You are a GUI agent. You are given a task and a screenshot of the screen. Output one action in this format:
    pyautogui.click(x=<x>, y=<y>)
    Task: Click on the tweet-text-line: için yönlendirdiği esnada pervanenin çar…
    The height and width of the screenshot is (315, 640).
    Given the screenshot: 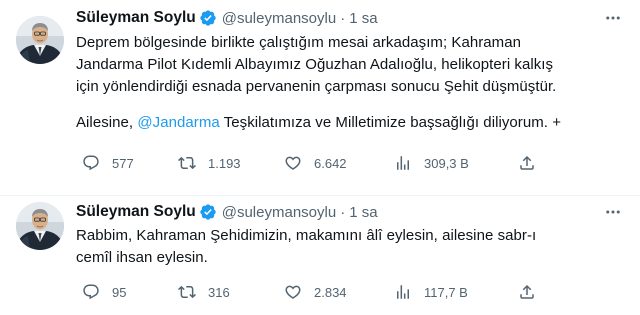 What is the action you would take?
    pyautogui.click(x=316, y=86)
    